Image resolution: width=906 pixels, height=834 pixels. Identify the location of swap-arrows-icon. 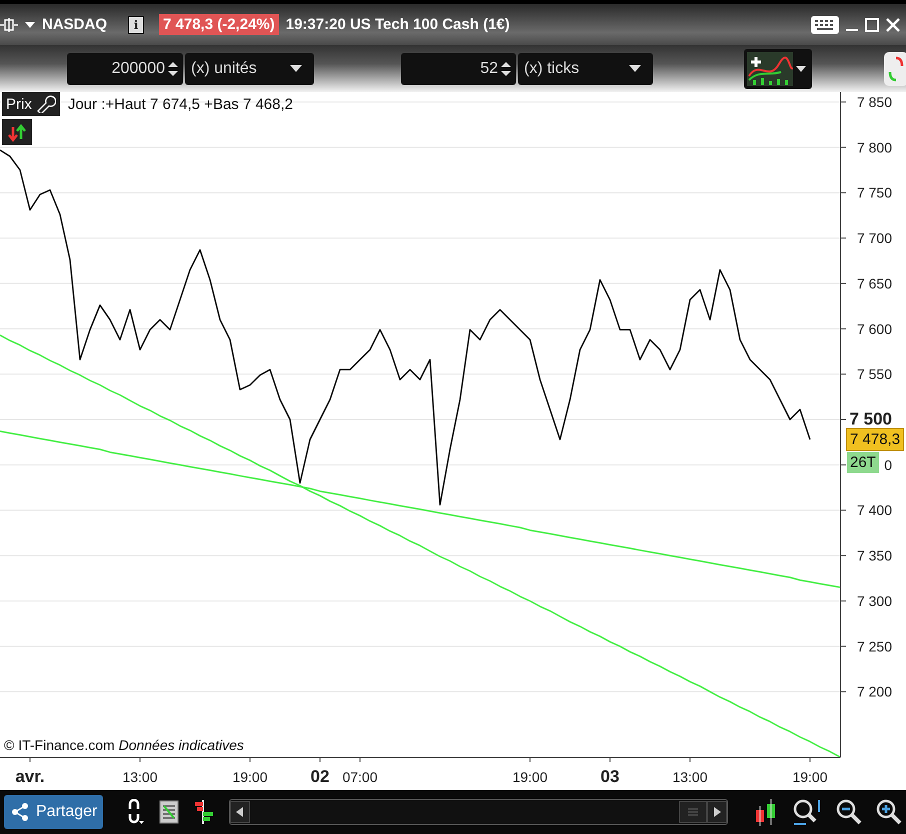
(17, 132).